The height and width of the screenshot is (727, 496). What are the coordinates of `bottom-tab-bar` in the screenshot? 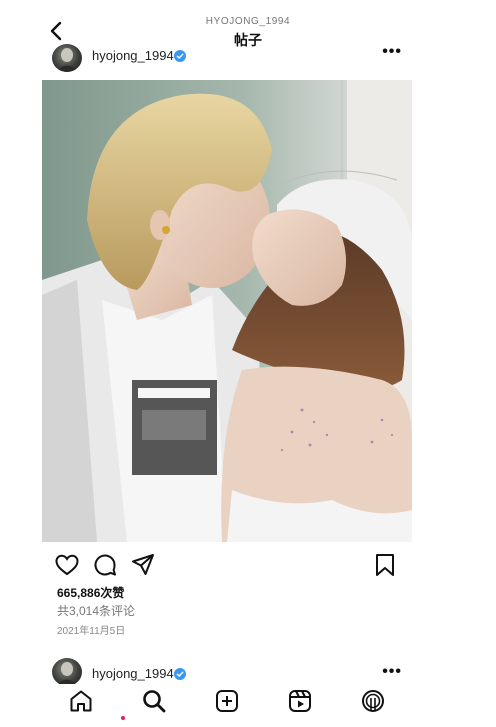 It's located at (227, 705).